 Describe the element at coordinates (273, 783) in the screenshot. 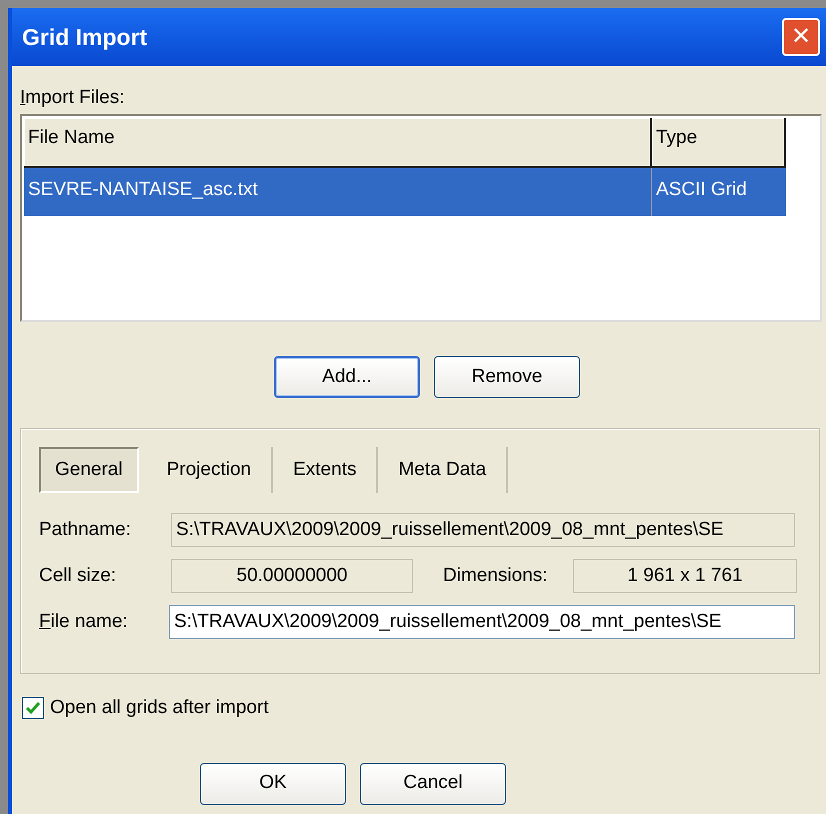

I see `button: OK` at that location.